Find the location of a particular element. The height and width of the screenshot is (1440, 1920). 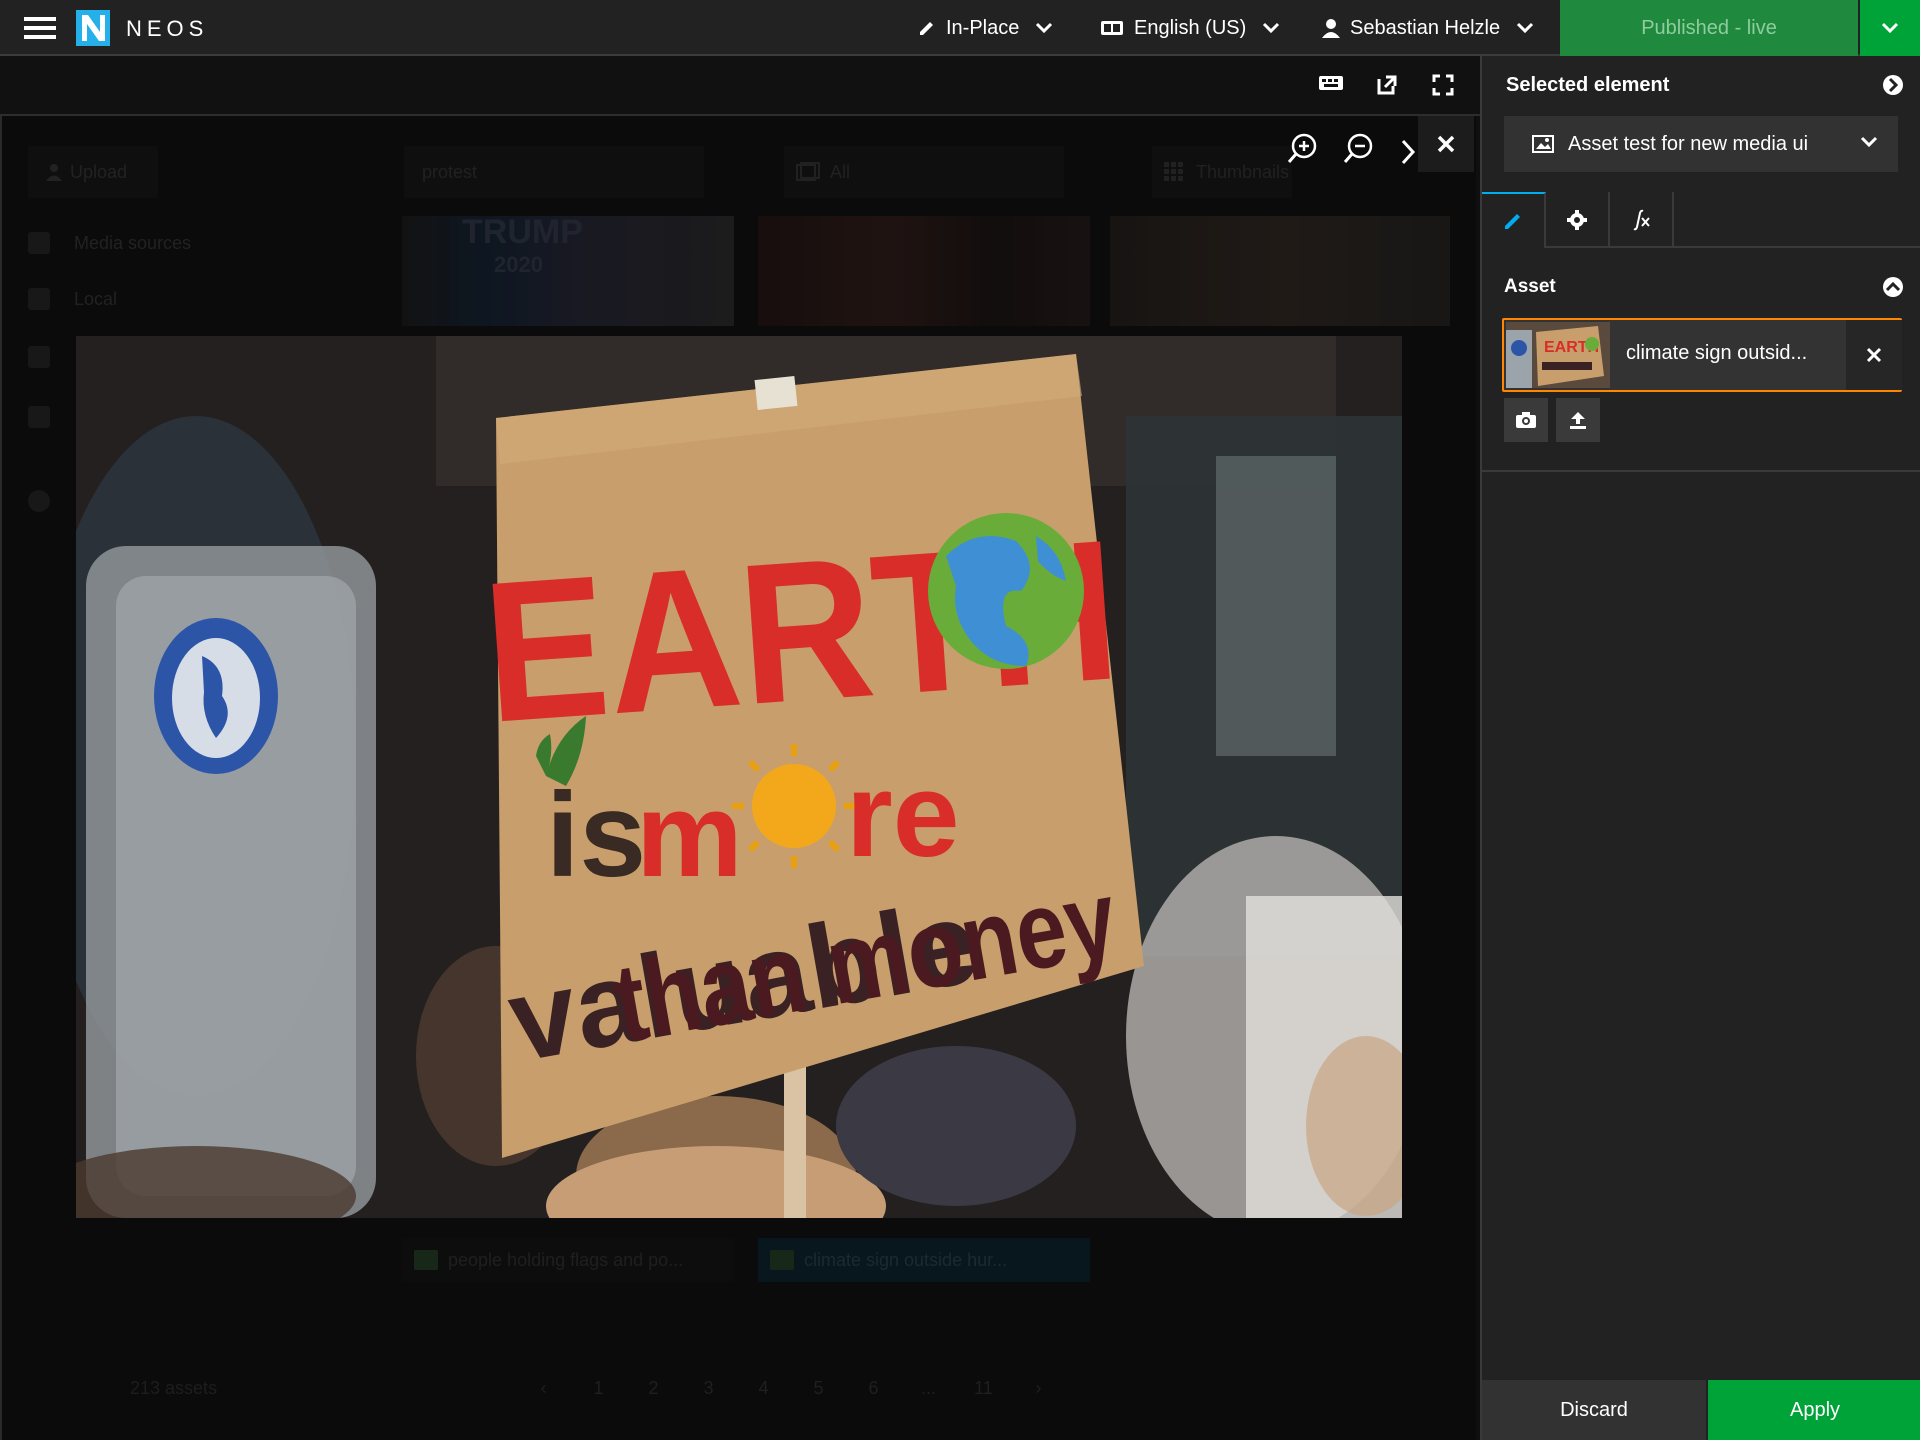

collapse-inspector-button is located at coordinates (1893, 85).